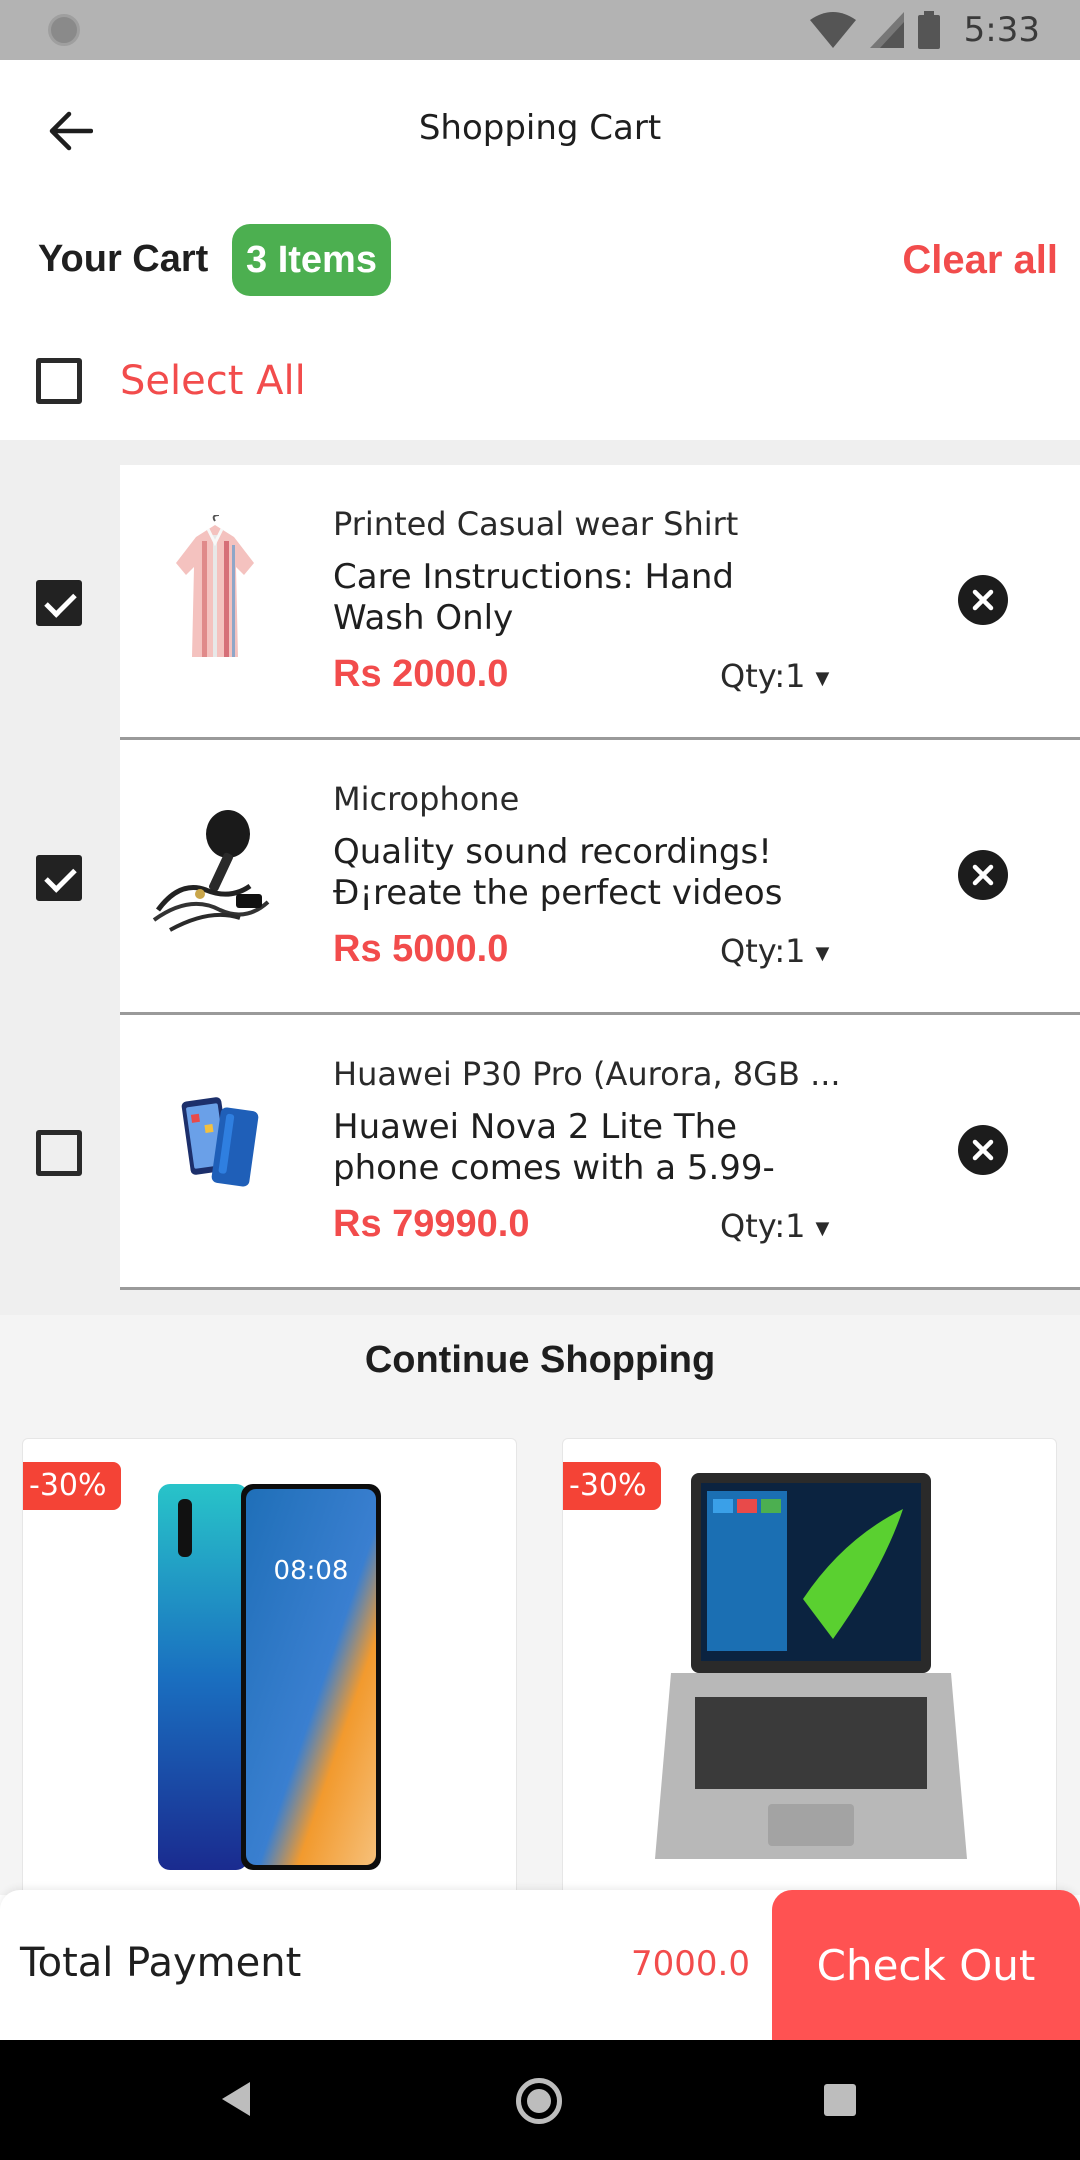 The height and width of the screenshot is (2160, 1080). I want to click on product-card: -30%, so click(809, 1673).